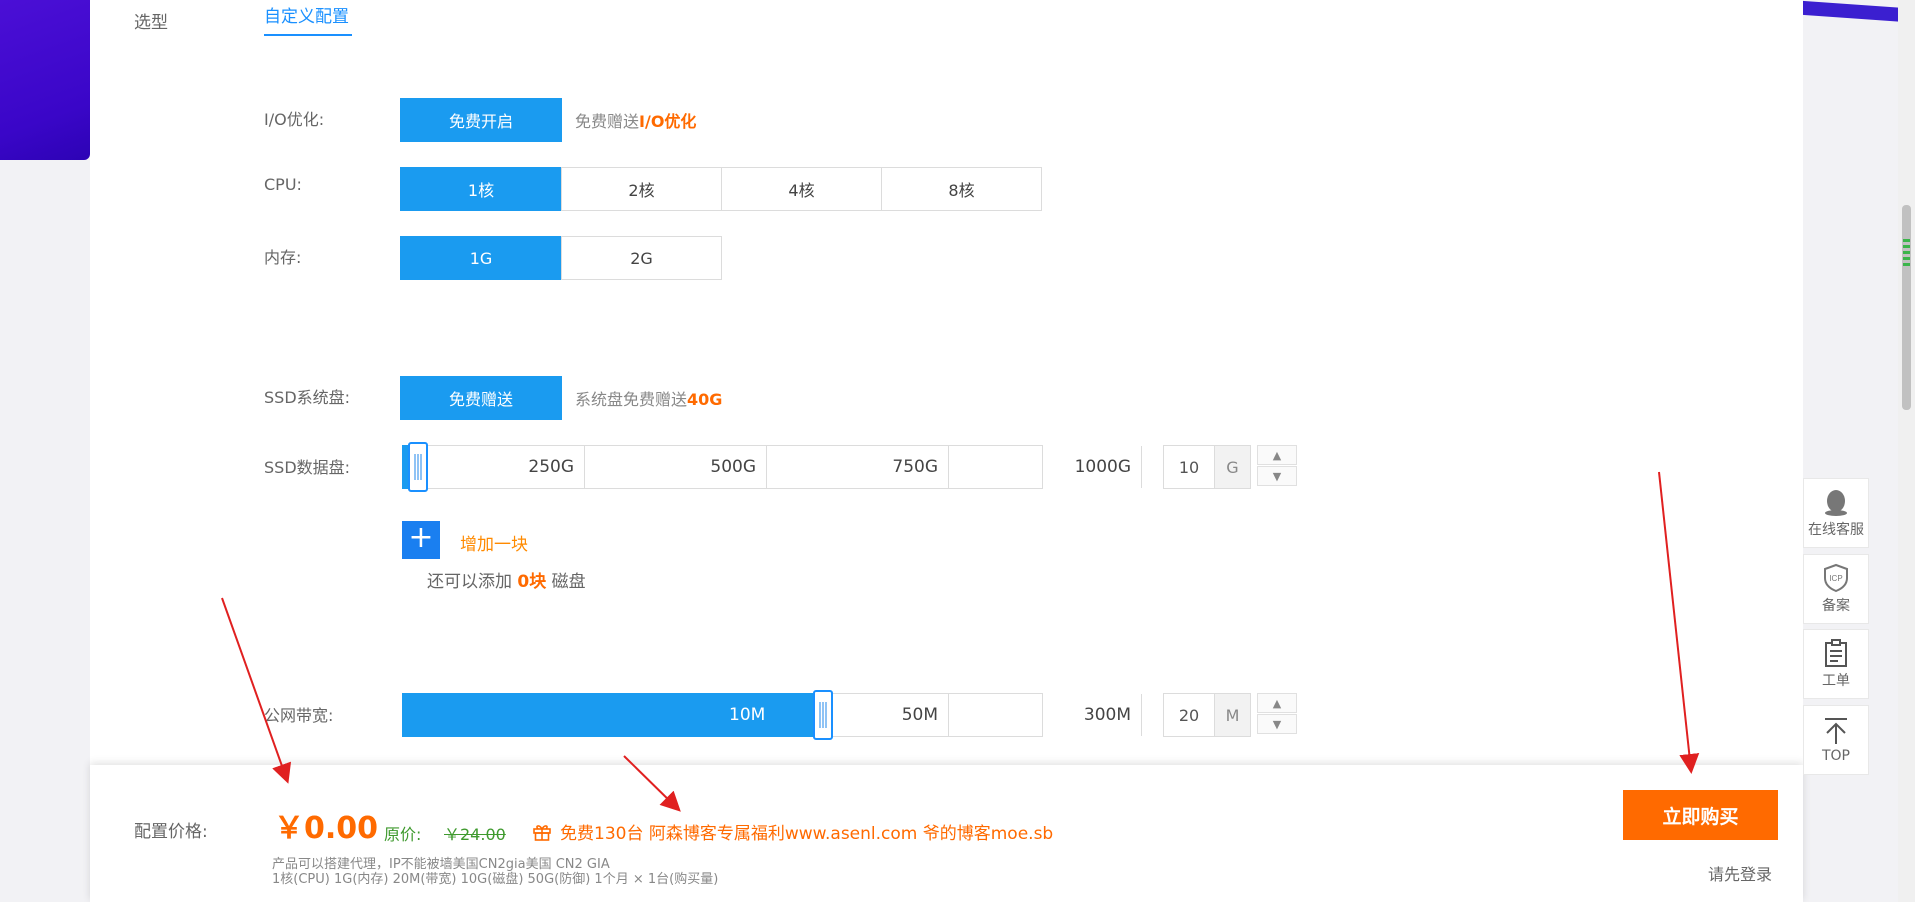 This screenshot has width=1915, height=902. What do you see at coordinates (1277, 476) in the screenshot?
I see `ssd-decrement-button: ▼` at bounding box center [1277, 476].